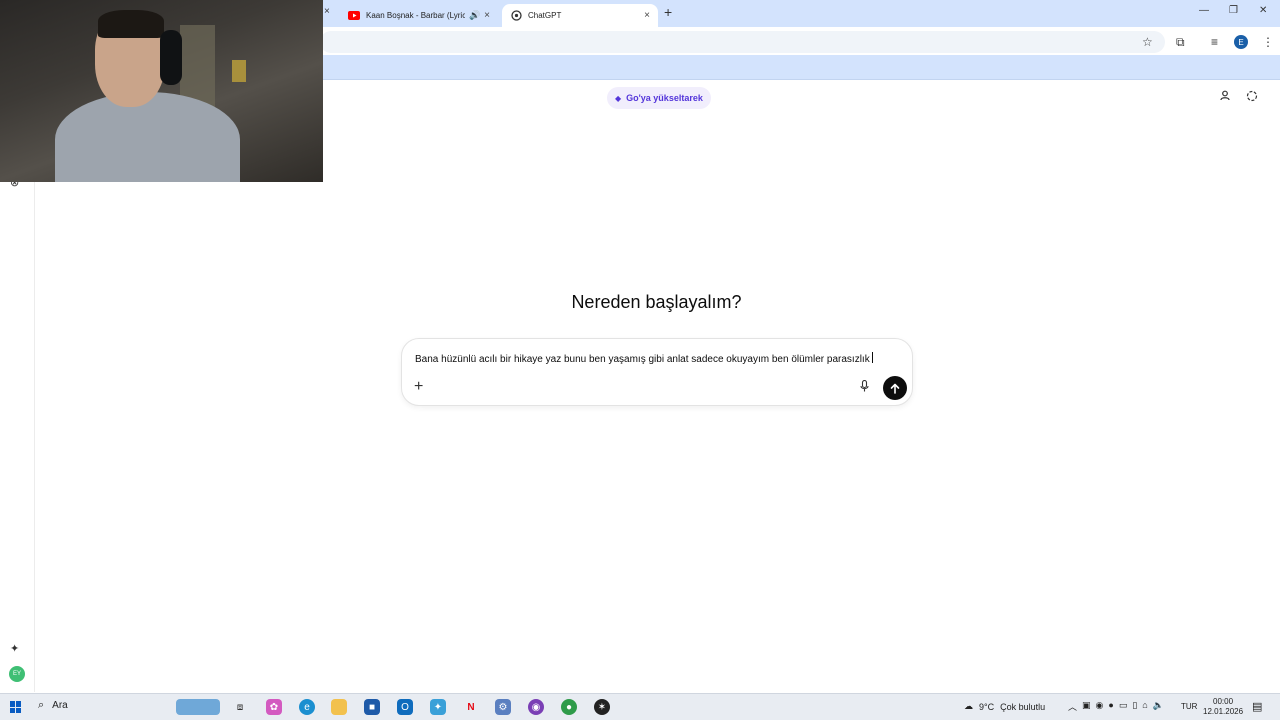 The image size is (1280, 720). What do you see at coordinates (1189, 706) in the screenshot?
I see `language-indicator: TUR` at bounding box center [1189, 706].